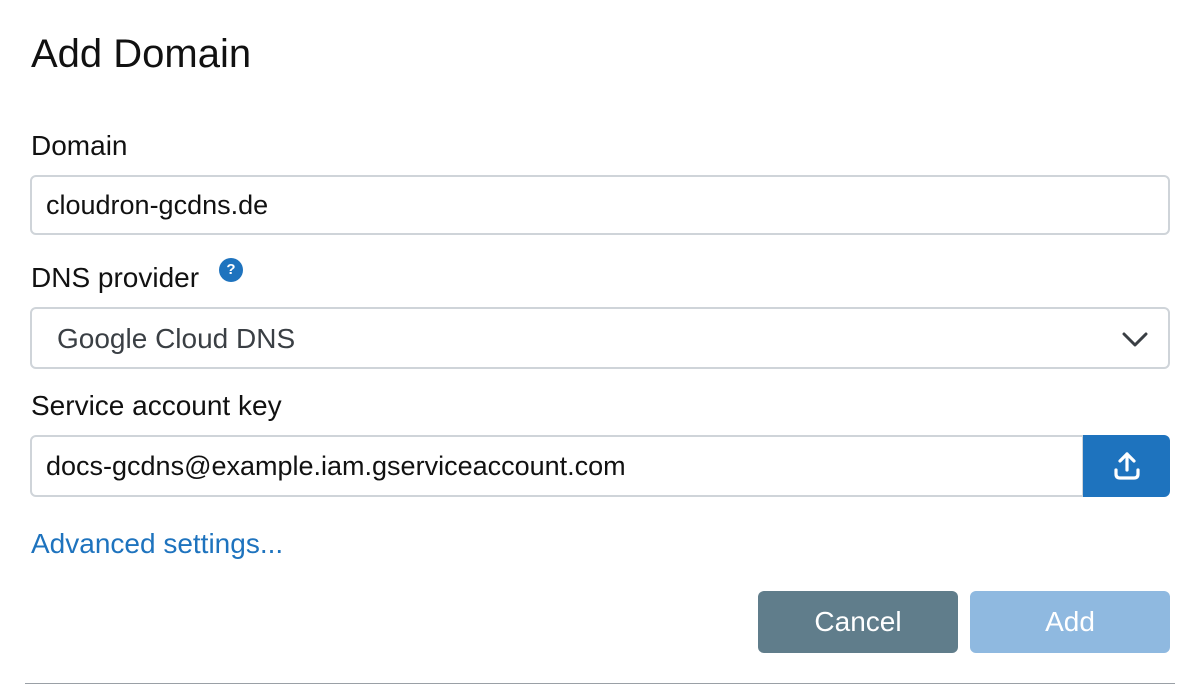 The image size is (1200, 684). I want to click on dns-provider-label: DNS provider, so click(115, 277).